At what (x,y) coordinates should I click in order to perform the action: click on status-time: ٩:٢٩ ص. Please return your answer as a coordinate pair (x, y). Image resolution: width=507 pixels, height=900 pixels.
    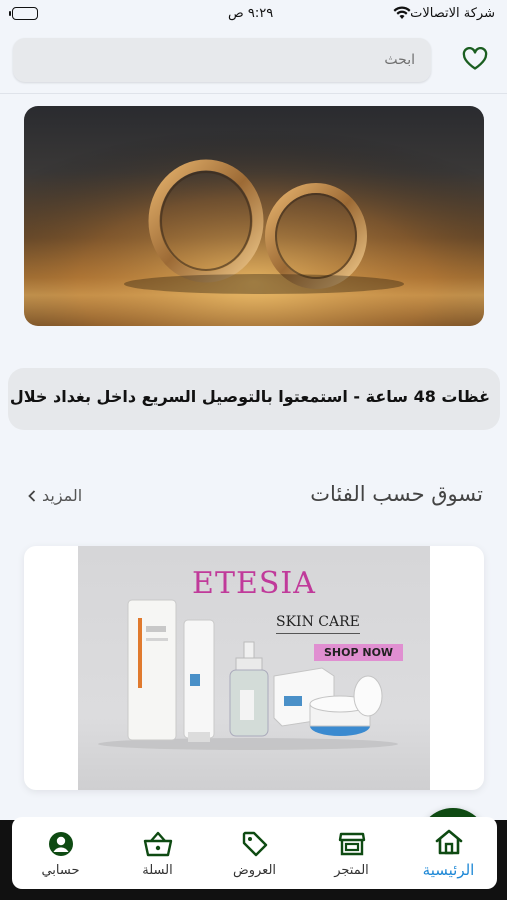
    Looking at the image, I should click on (251, 13).